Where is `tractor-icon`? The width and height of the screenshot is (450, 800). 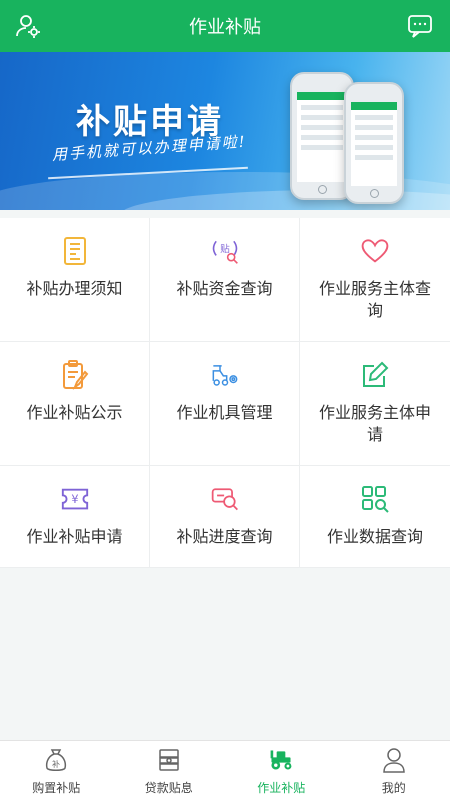 tractor-icon is located at coordinates (281, 760).